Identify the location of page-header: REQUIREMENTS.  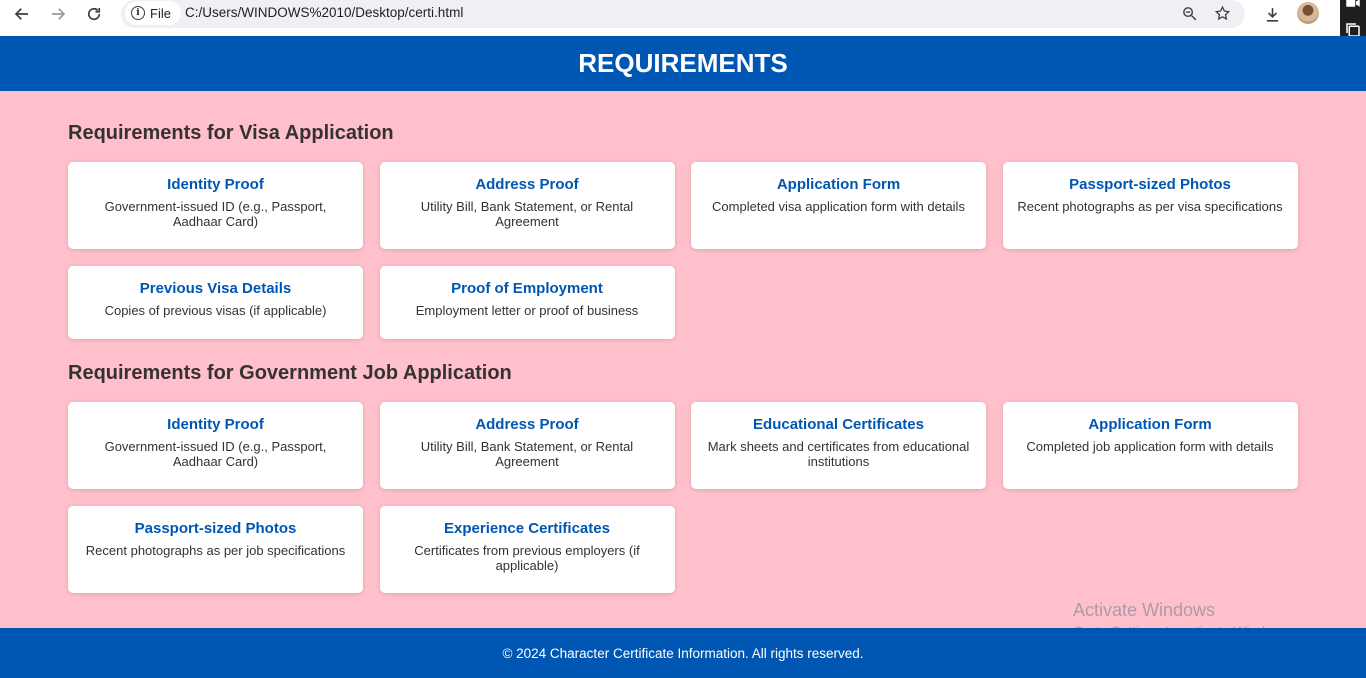
(683, 63).